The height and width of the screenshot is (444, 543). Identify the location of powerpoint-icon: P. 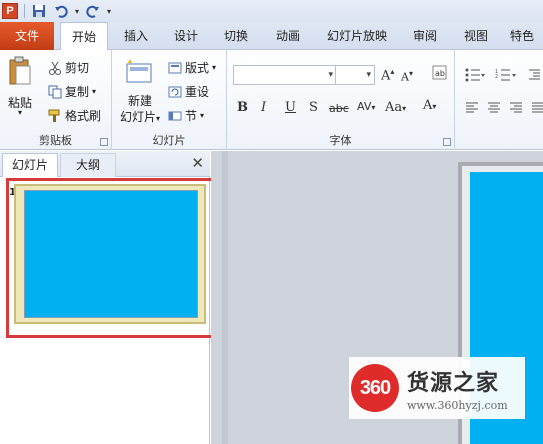
(10, 11).